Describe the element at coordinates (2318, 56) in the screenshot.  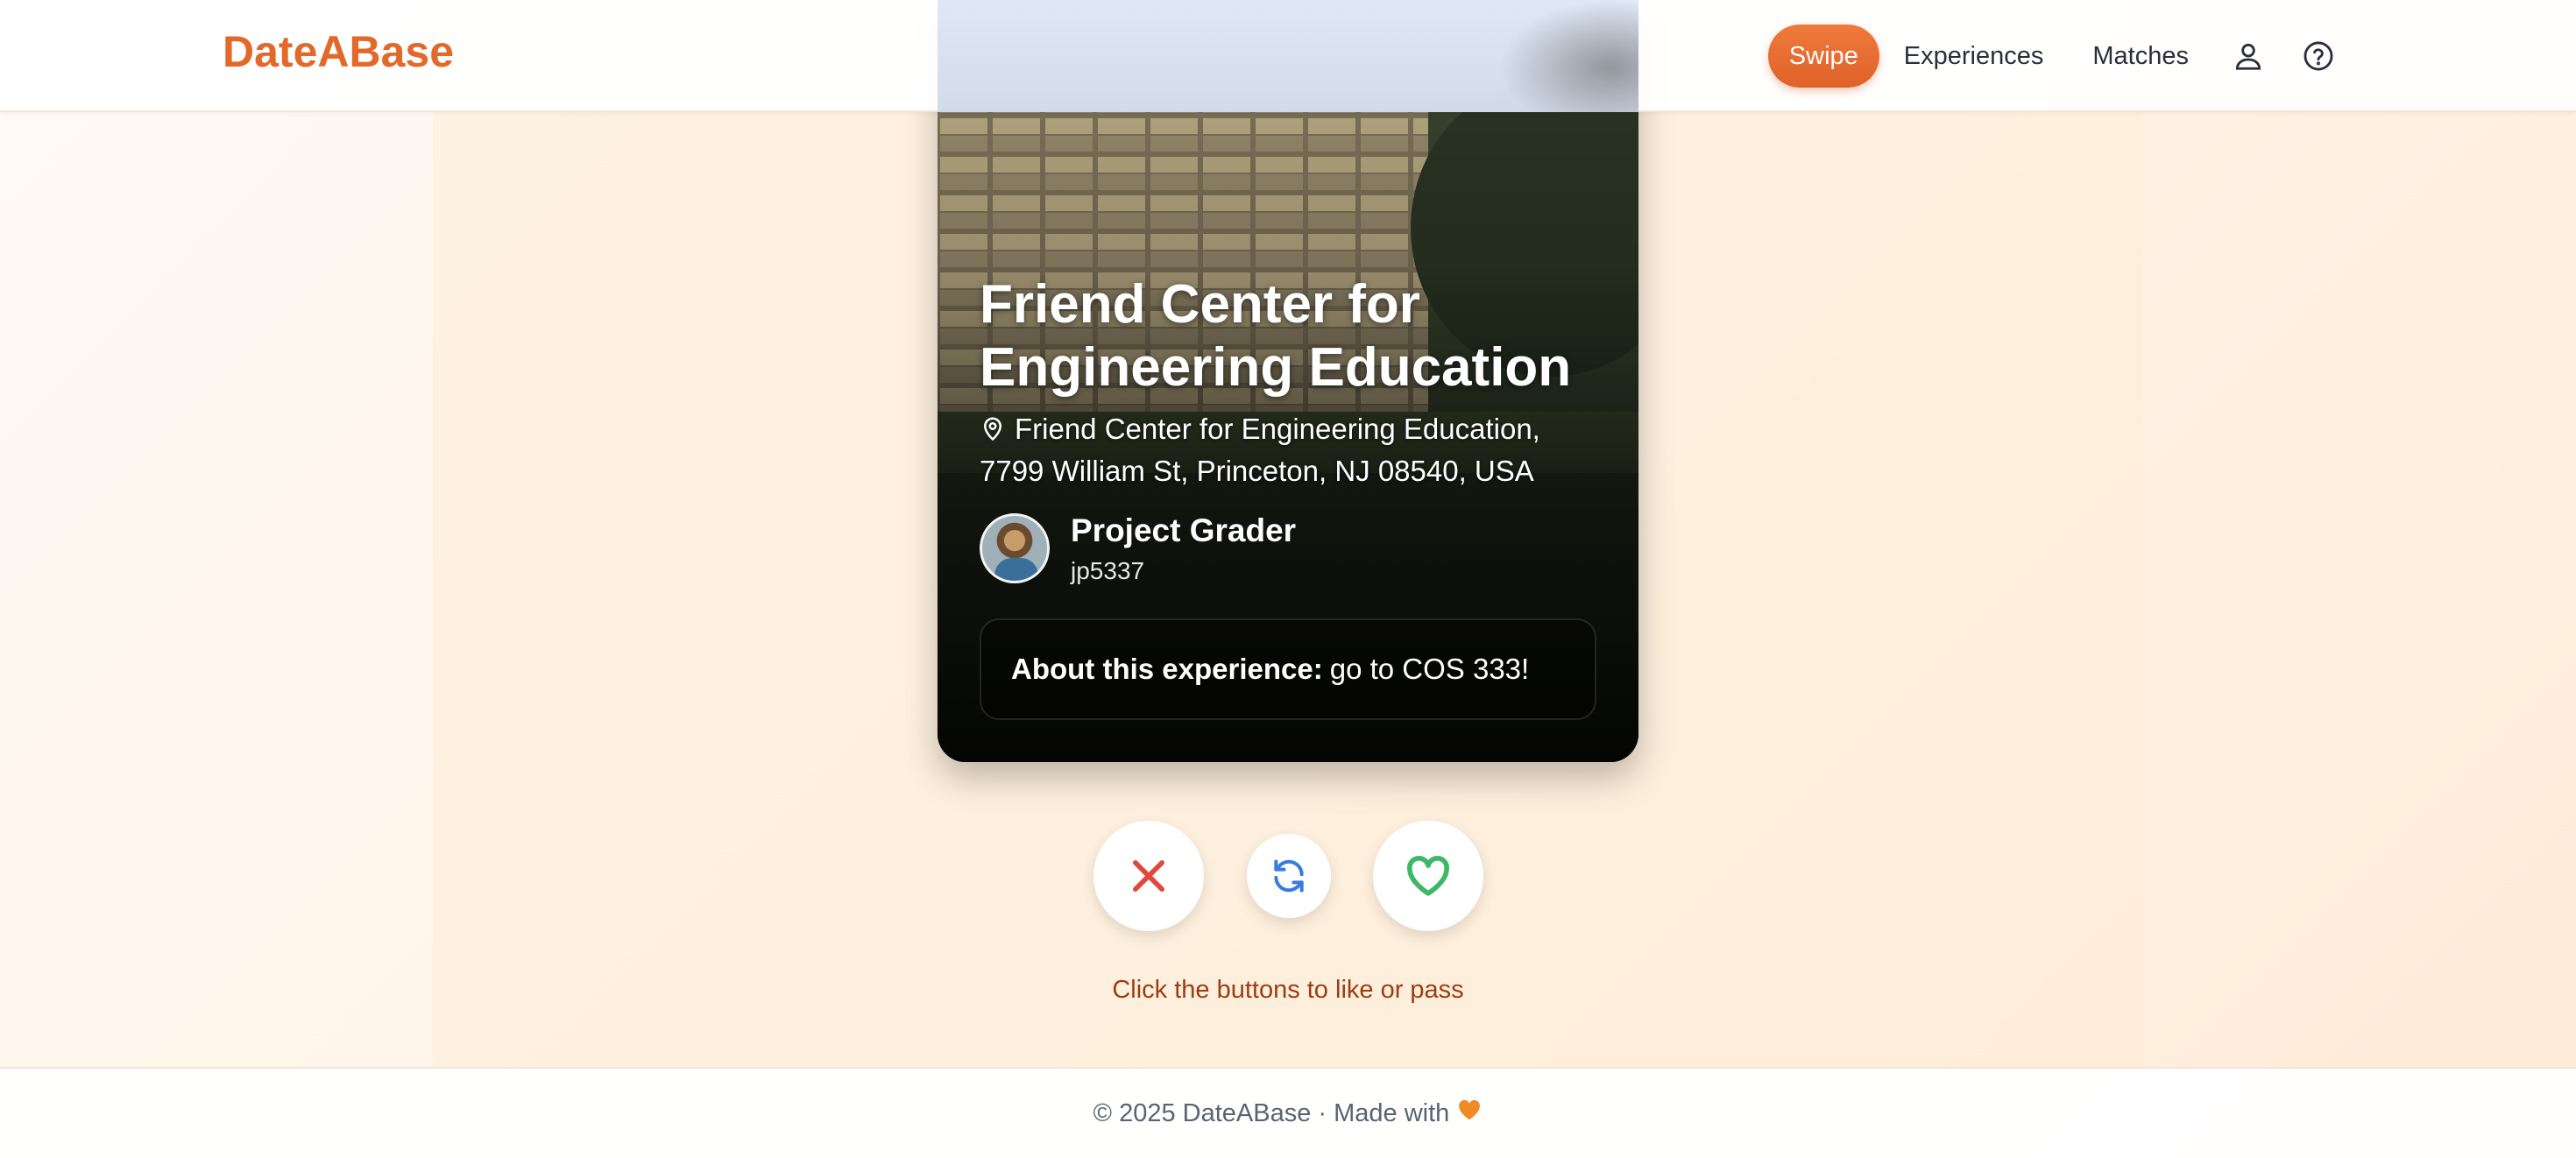
I see `help-circle-icon` at that location.